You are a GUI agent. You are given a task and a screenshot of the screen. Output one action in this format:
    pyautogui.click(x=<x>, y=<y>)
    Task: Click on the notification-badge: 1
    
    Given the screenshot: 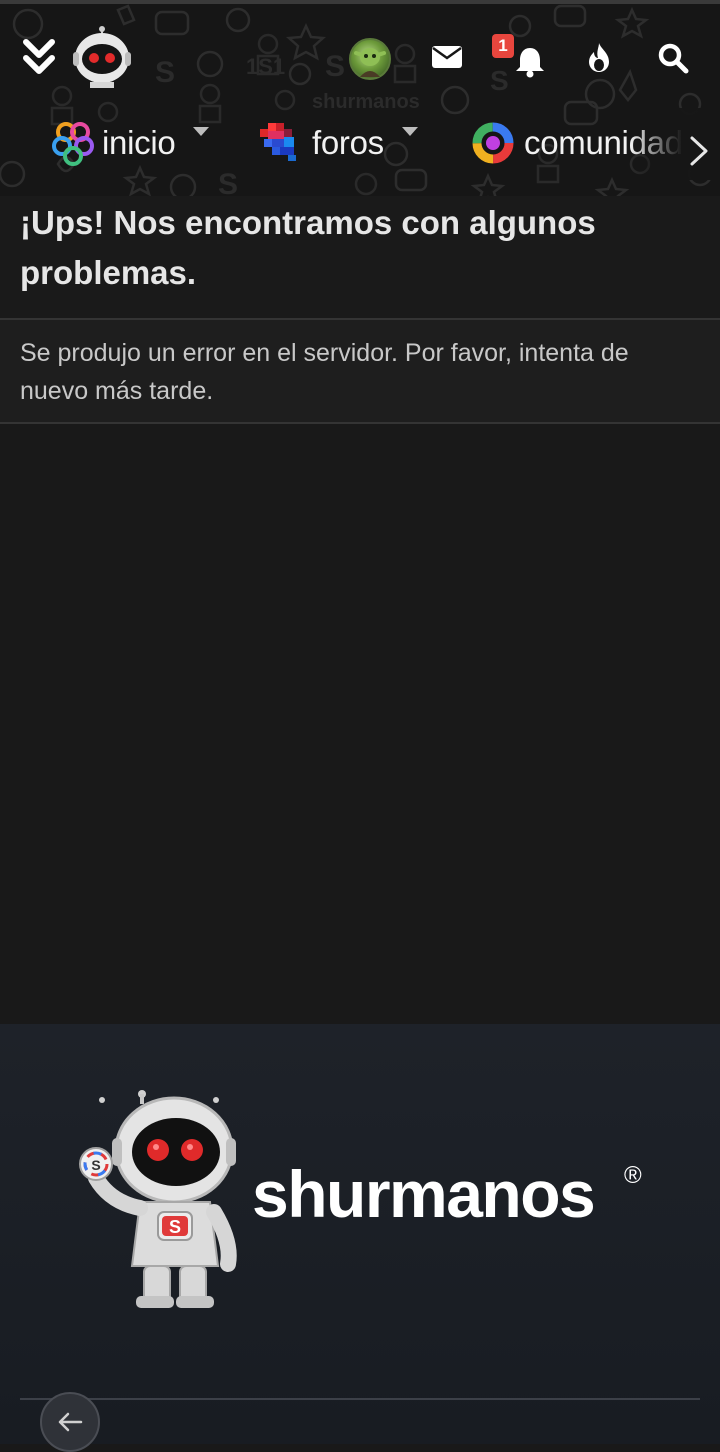 What is the action you would take?
    pyautogui.click(x=503, y=46)
    